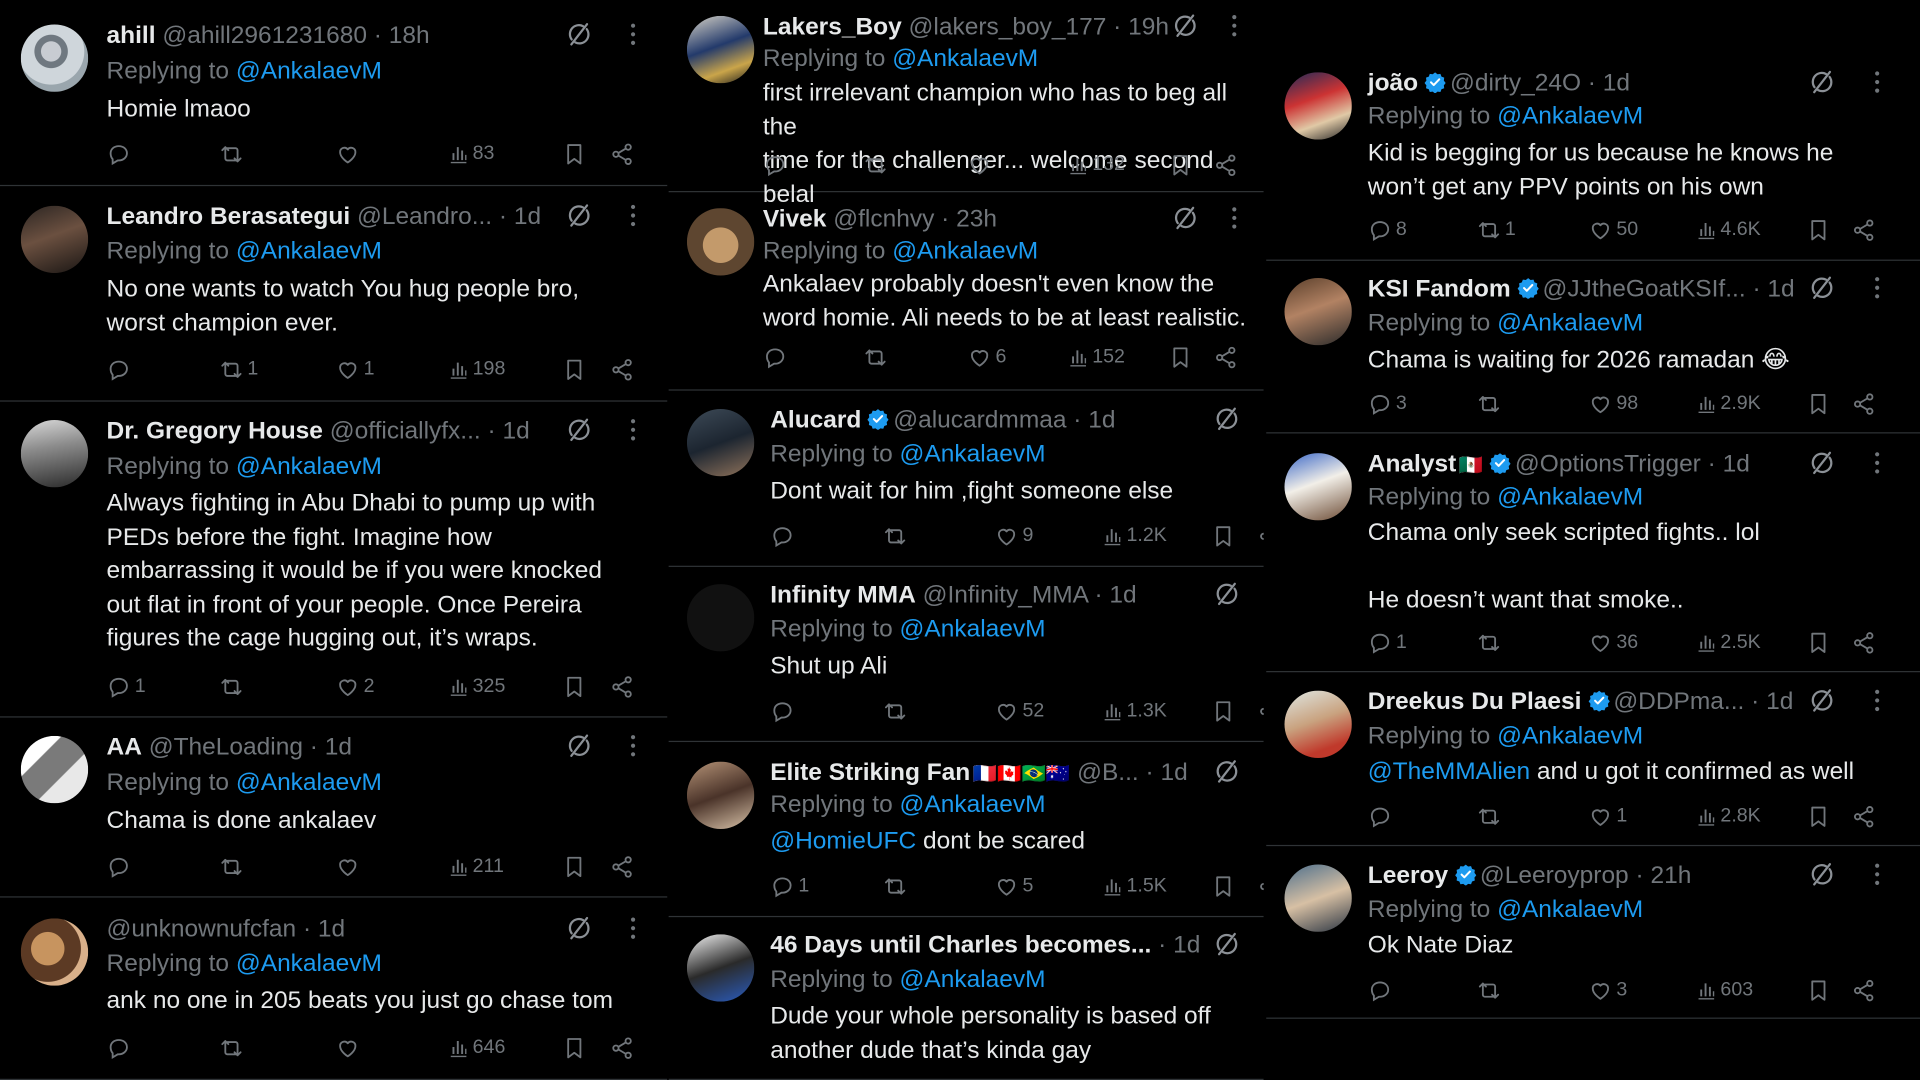 Image resolution: width=1920 pixels, height=1080 pixels. What do you see at coordinates (131, 35) in the screenshot?
I see `display-name: ahill` at bounding box center [131, 35].